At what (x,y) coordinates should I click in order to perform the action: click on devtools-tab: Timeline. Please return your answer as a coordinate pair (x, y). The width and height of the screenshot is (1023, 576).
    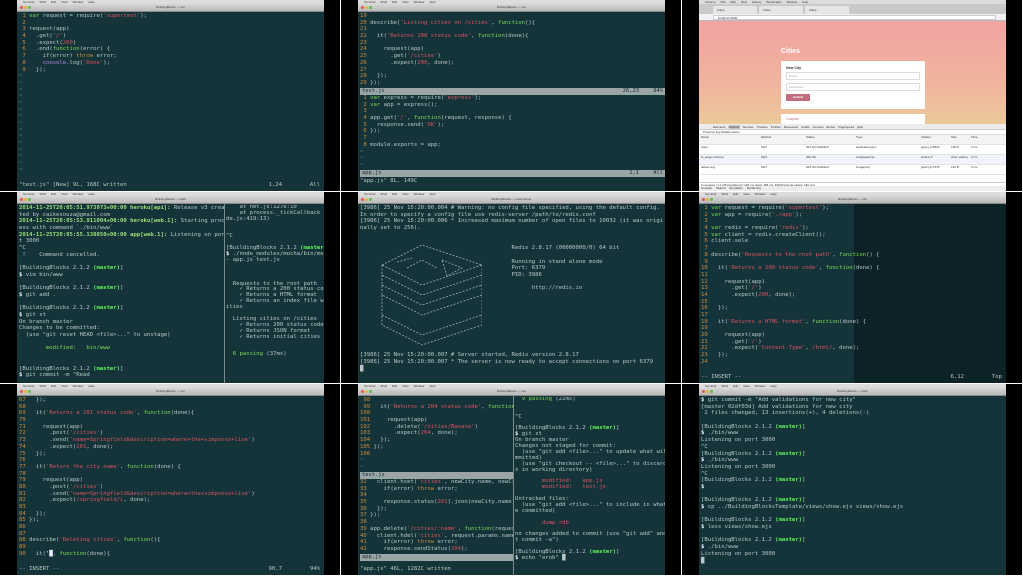
    Looking at the image, I should click on (762, 127).